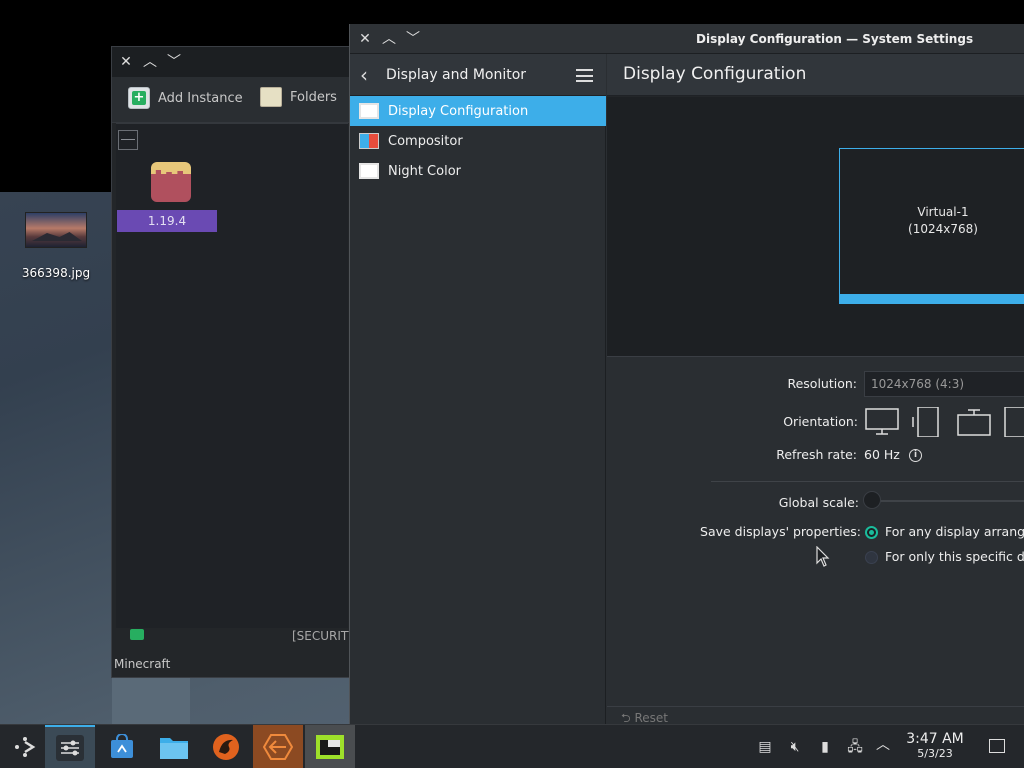 The image size is (1024, 768). I want to click on reset-label: Reset, so click(651, 718).